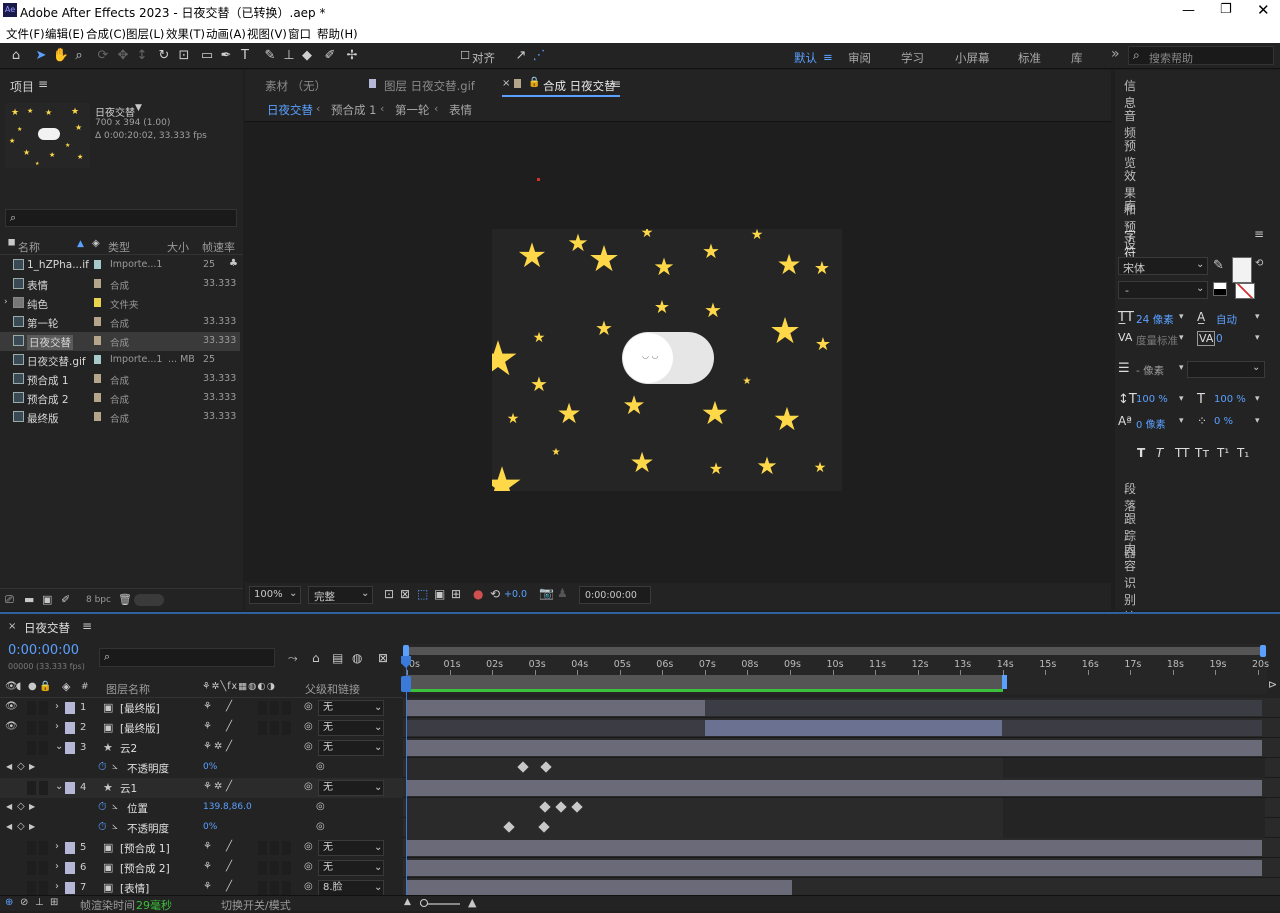 Image resolution: width=1280 pixels, height=913 pixels. I want to click on stopwatch-icon: ⏱, so click(102, 827).